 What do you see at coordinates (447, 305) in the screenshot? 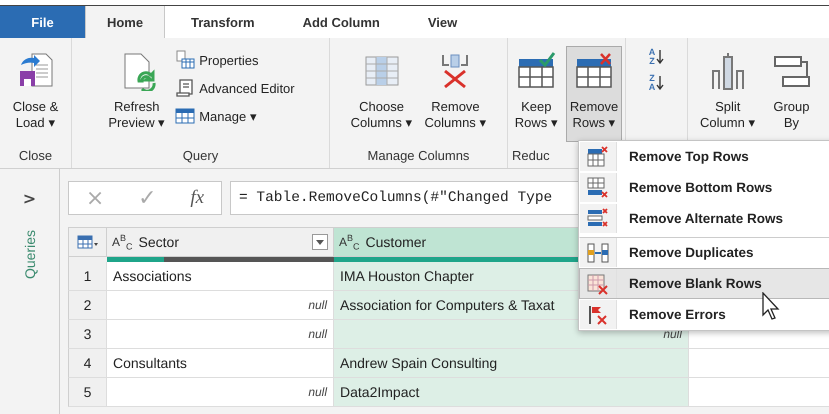
I see `table-cell: Association for Computers & Taxat` at bounding box center [447, 305].